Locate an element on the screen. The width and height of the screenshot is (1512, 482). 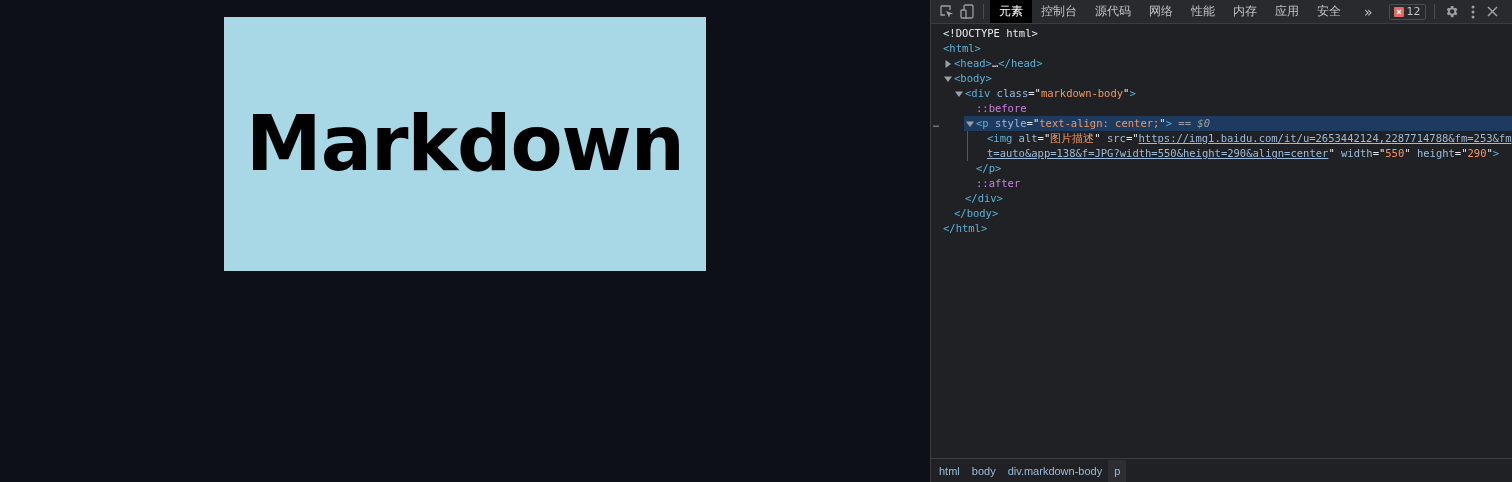
code-line: </div> is located at coordinates (984, 198).